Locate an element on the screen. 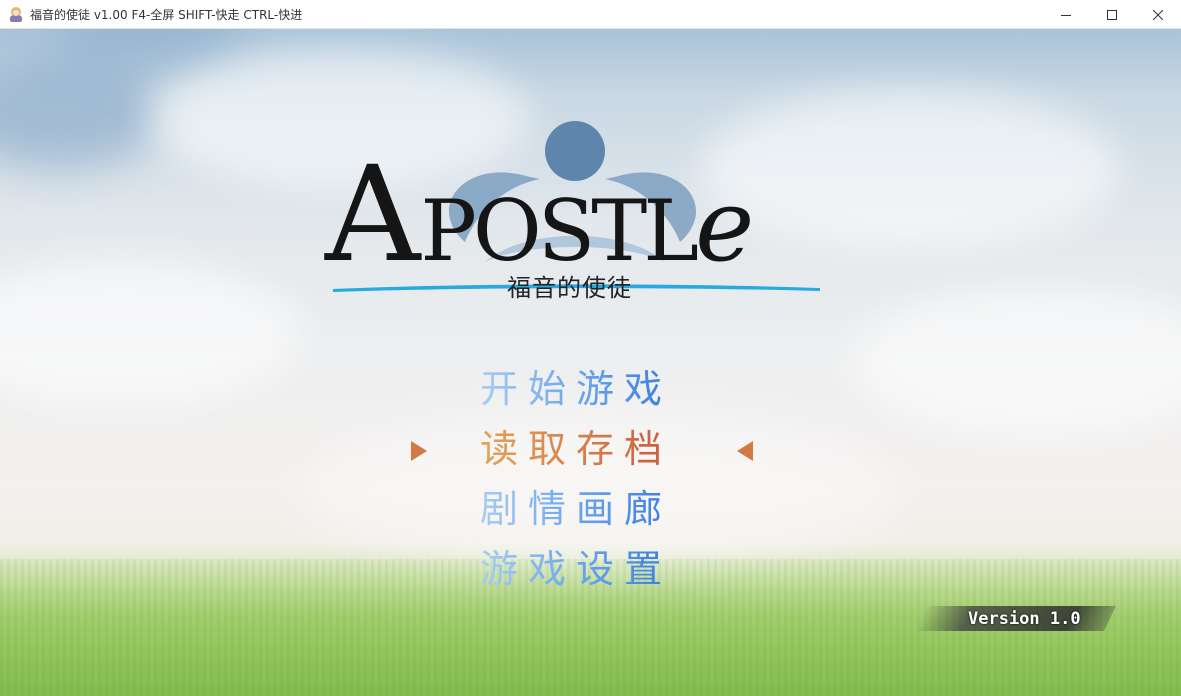 This screenshot has width=1181, height=696. minimize-icon is located at coordinates (1066, 15).